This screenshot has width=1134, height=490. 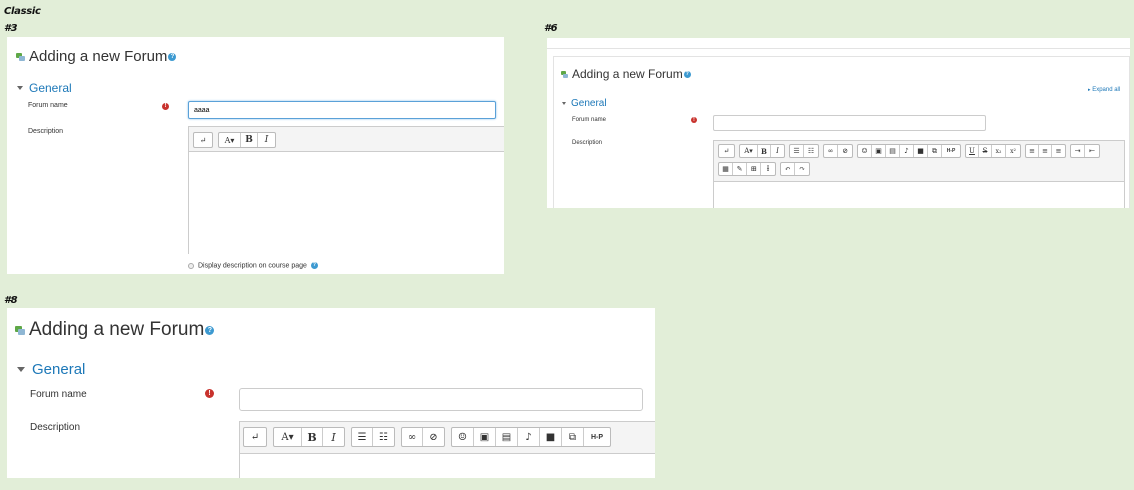 I want to click on version-3-label: #3, so click(x=11, y=28).